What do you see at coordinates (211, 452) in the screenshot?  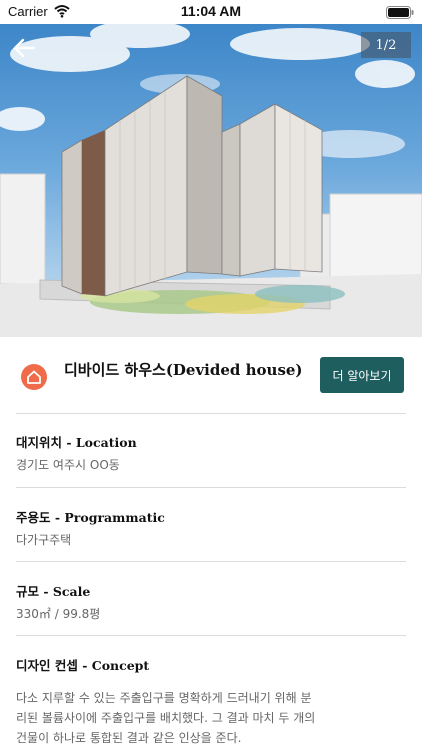 I see `location-section: 대지위치 - Location 경기도 여주시 OO동` at bounding box center [211, 452].